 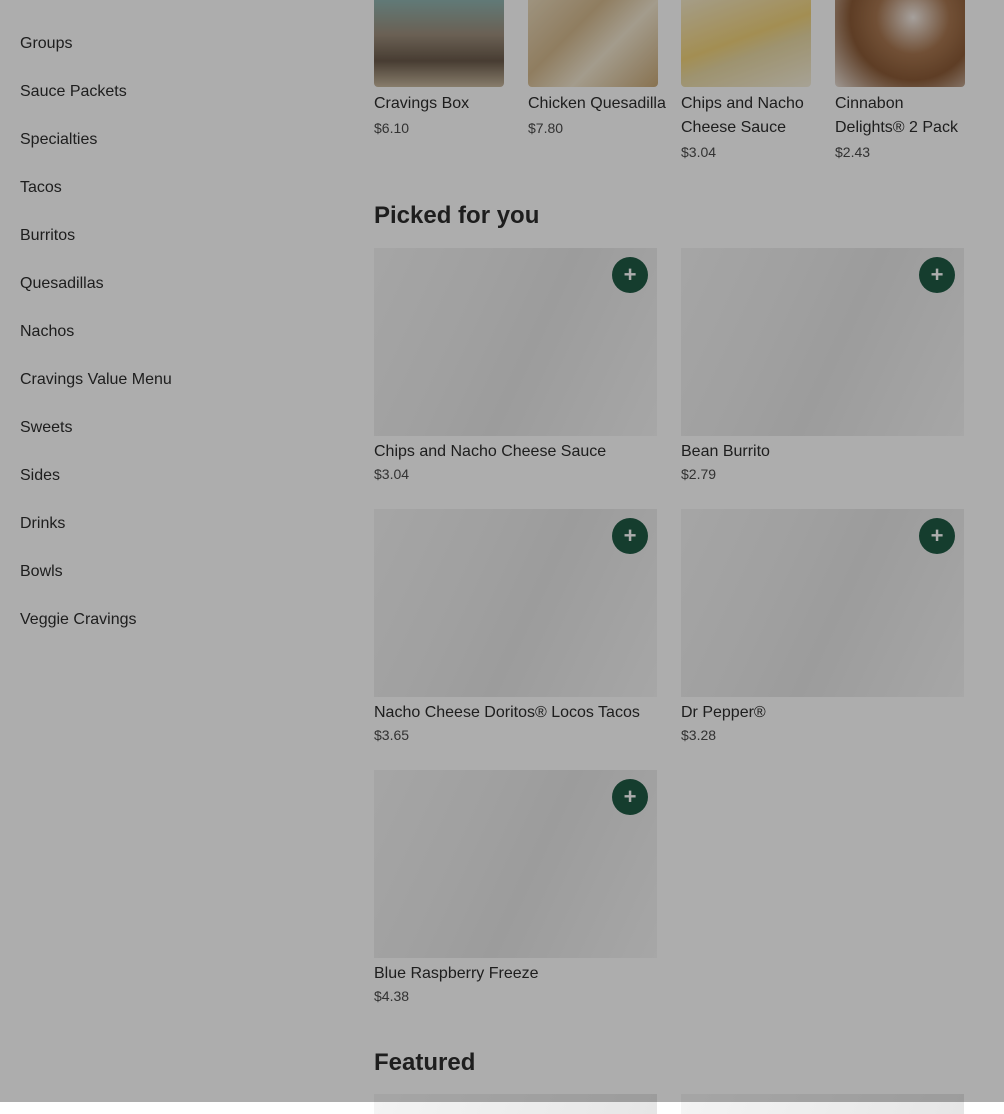 I want to click on product-name: Chicken Quesadilla $7.80, so click(x=598, y=116).